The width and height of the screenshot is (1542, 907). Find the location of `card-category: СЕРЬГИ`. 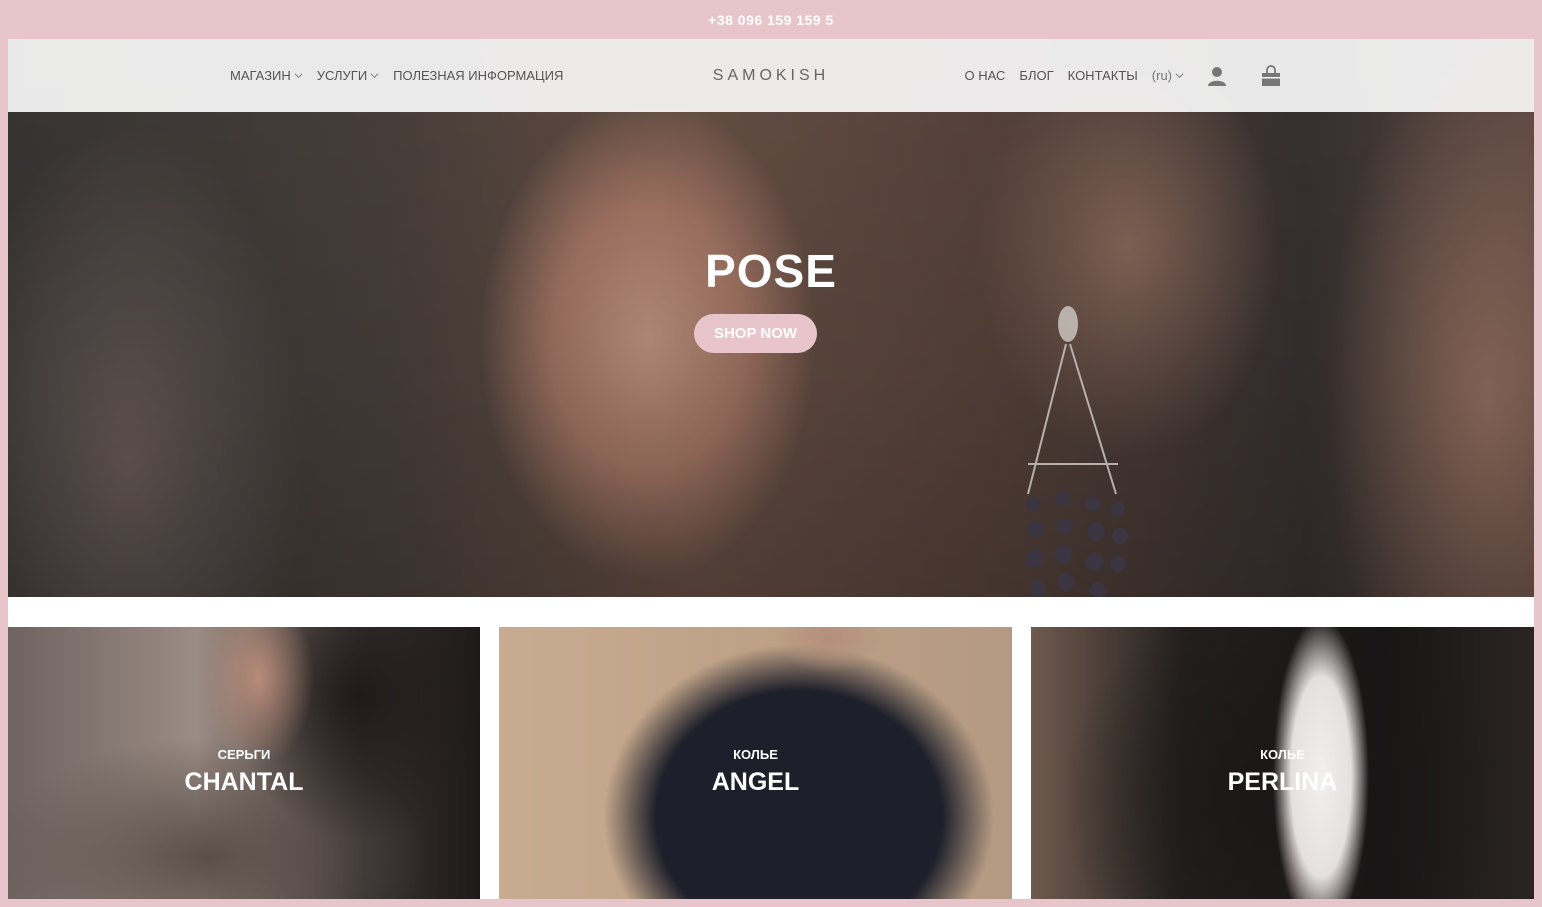

card-category: СЕРЬГИ is located at coordinates (244, 754).